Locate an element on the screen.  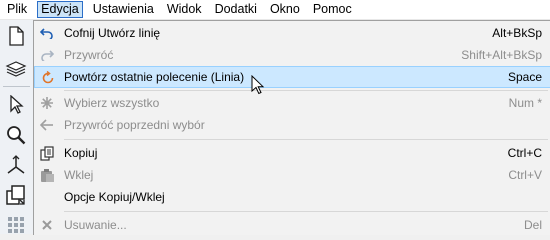
delete-icon is located at coordinates (47, 225).